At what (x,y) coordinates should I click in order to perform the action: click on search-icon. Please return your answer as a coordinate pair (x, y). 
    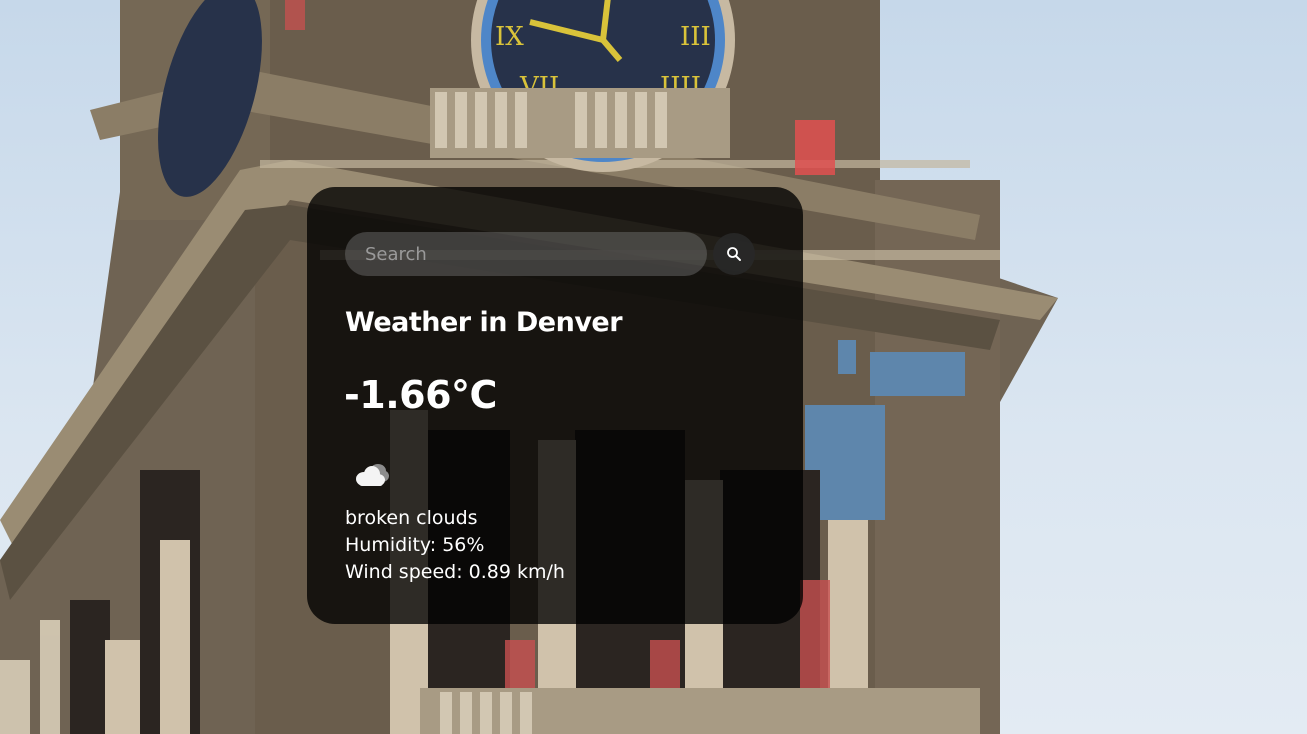
    Looking at the image, I should click on (734, 254).